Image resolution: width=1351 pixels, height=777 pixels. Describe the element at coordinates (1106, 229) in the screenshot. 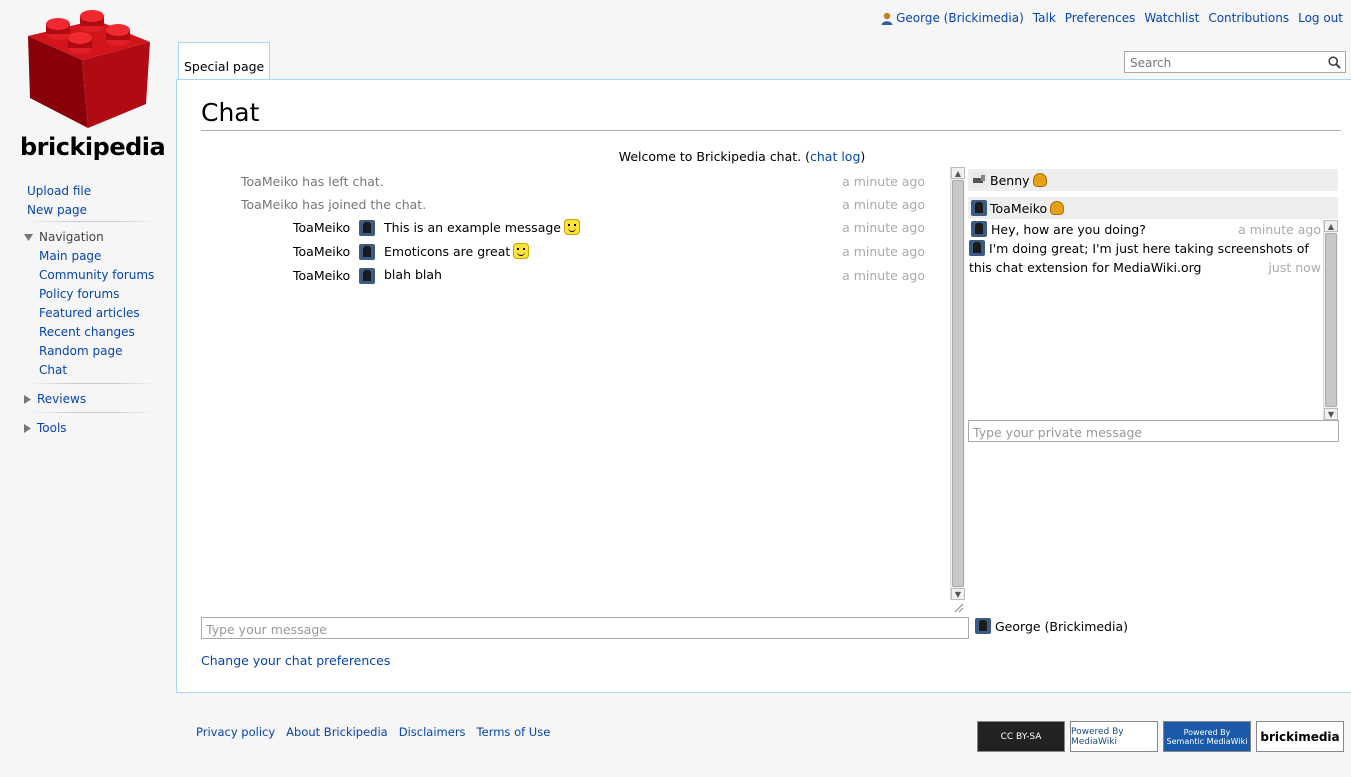

I see `private-message: Hey, how are you doing?` at that location.